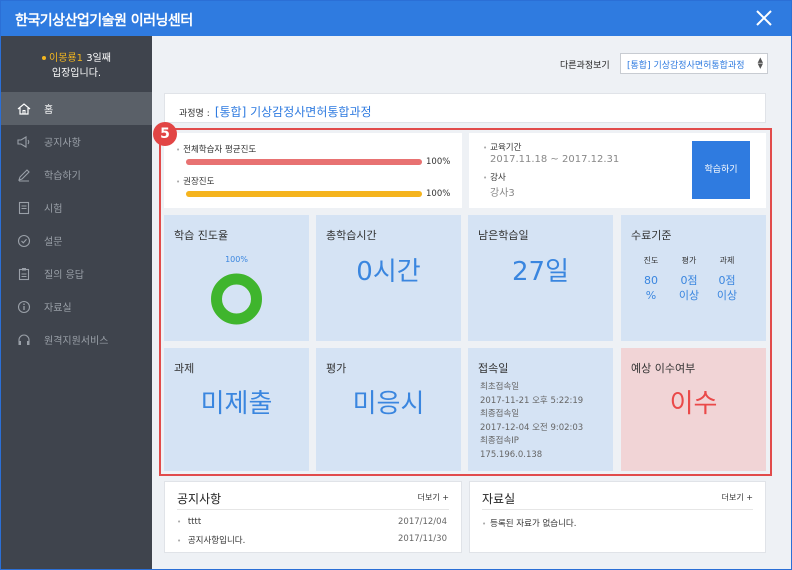 Image resolution: width=792 pixels, height=570 pixels. What do you see at coordinates (686, 66) in the screenshot?
I see `course-select-value: [통합] 기상감정사면허통합과정` at bounding box center [686, 66].